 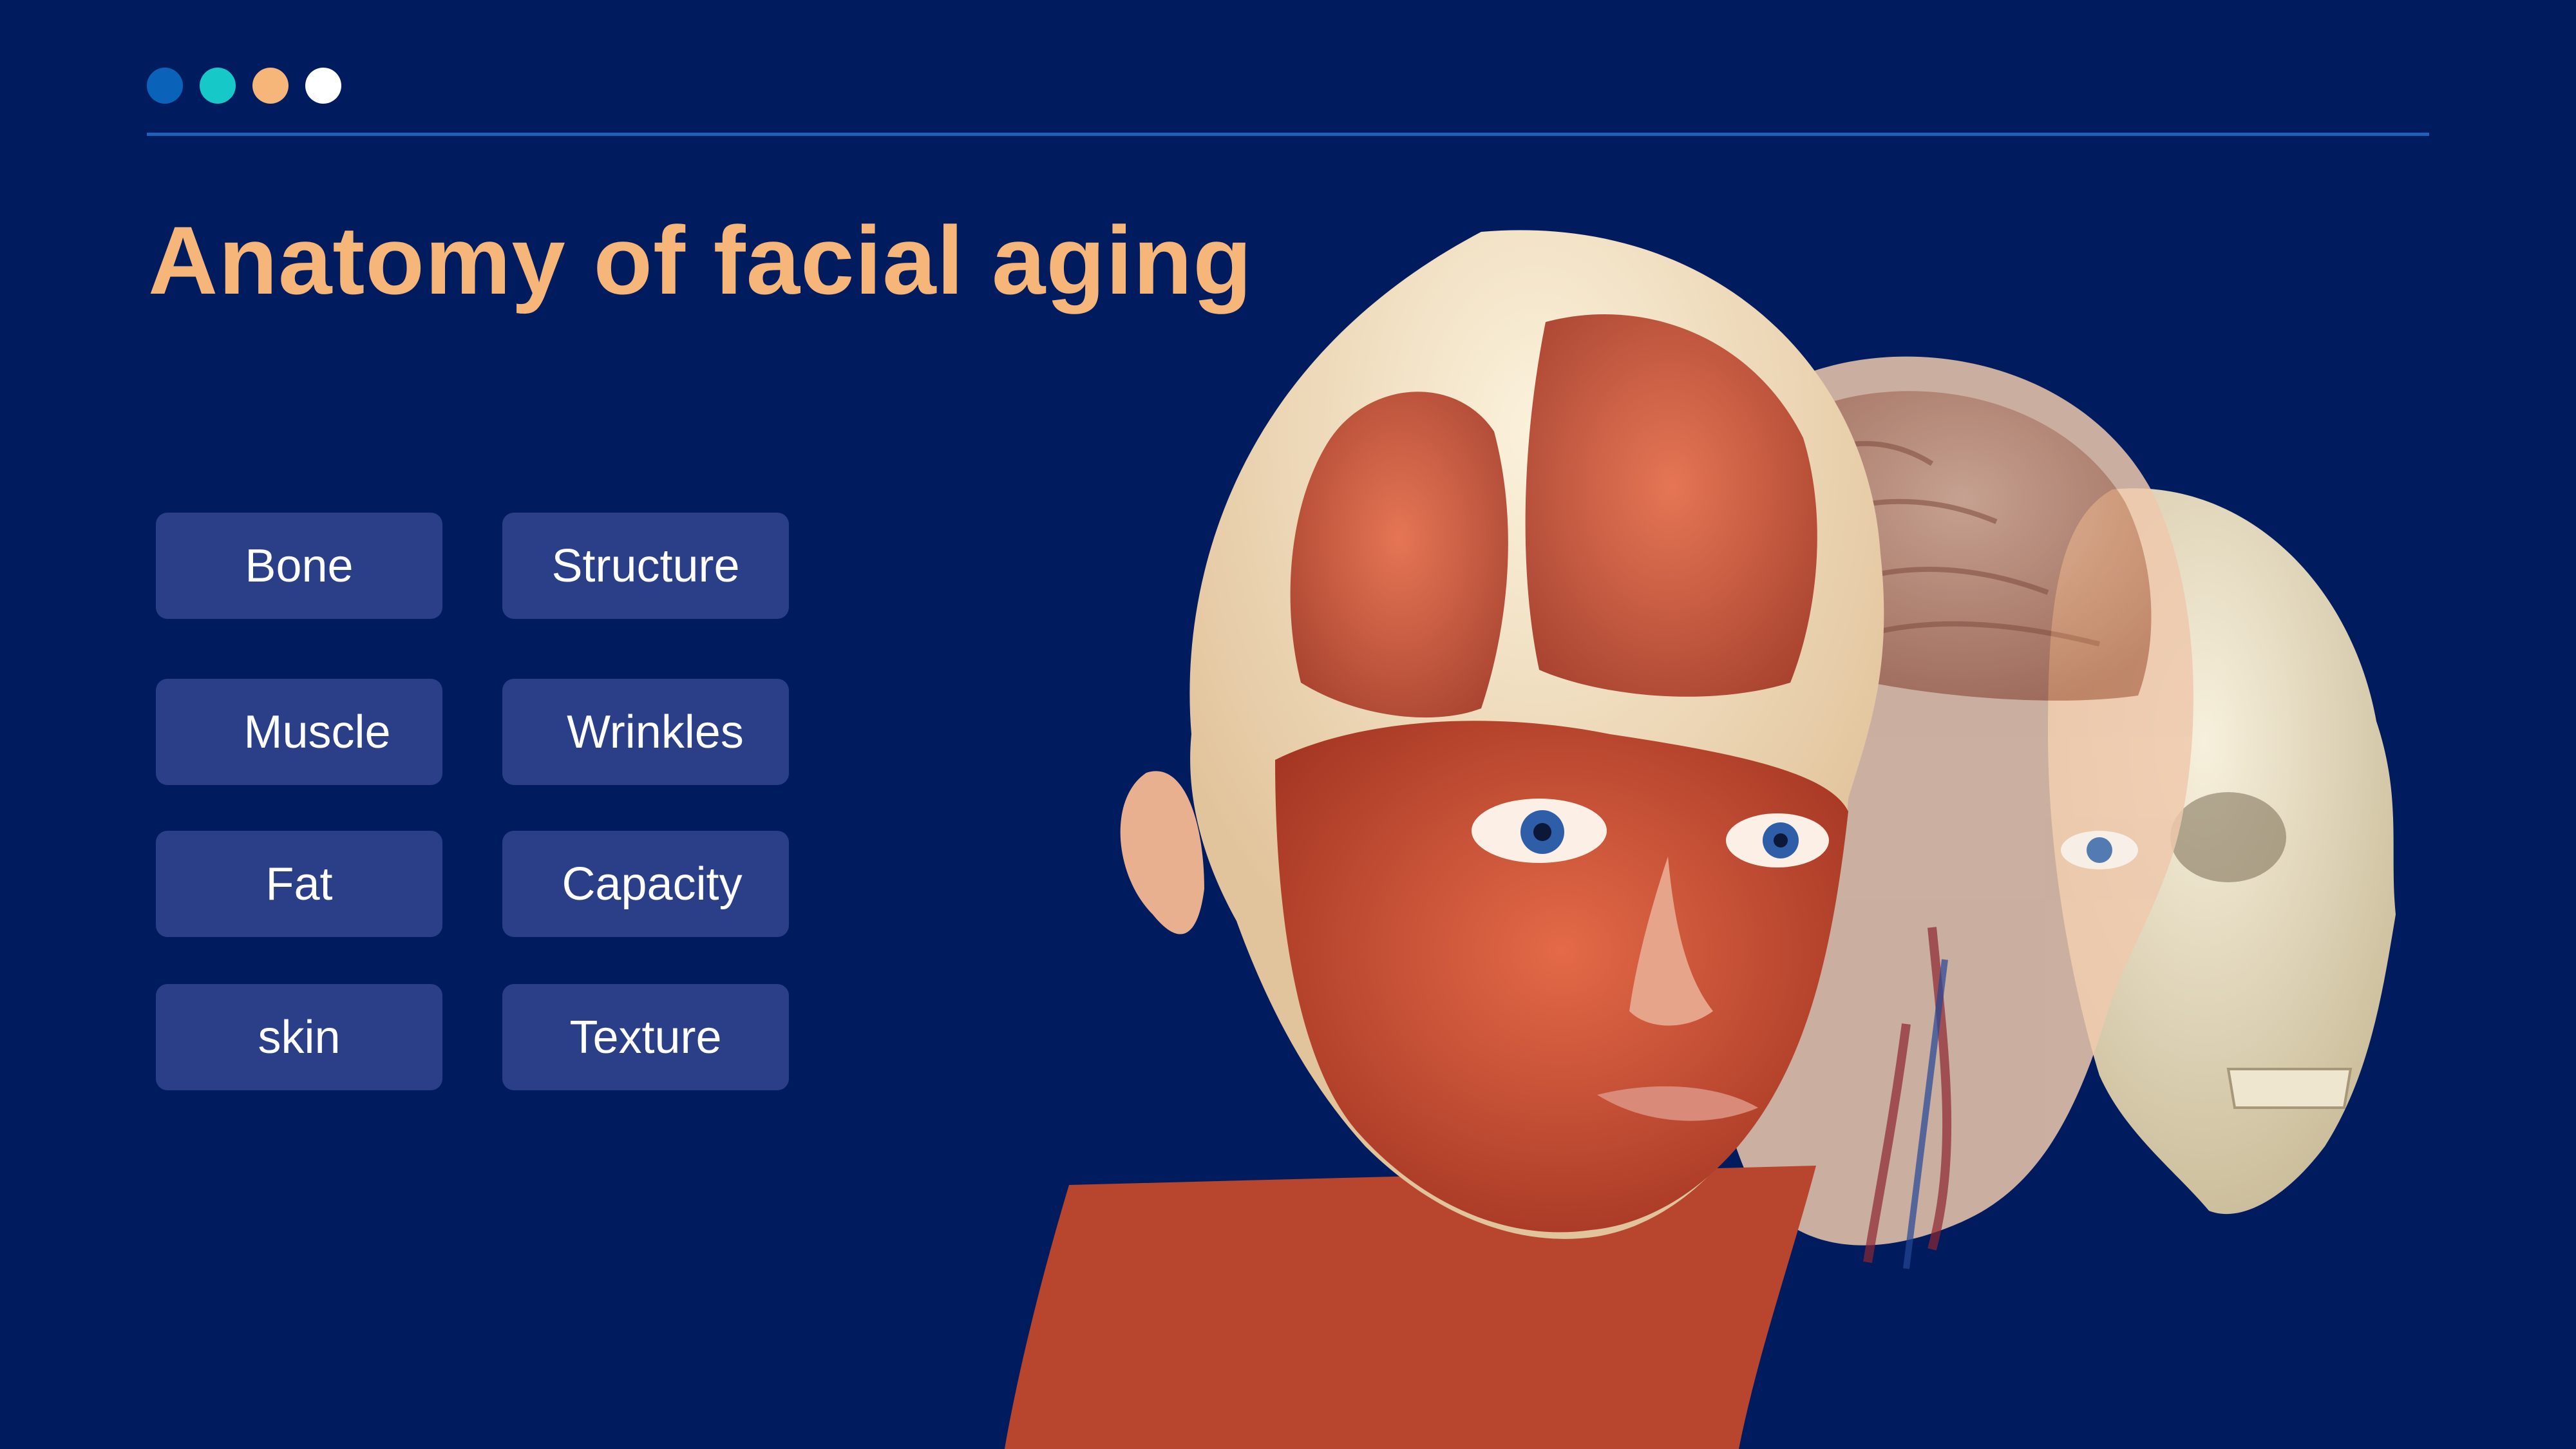 What do you see at coordinates (299, 884) in the screenshot?
I see `fat-button: Fat` at bounding box center [299, 884].